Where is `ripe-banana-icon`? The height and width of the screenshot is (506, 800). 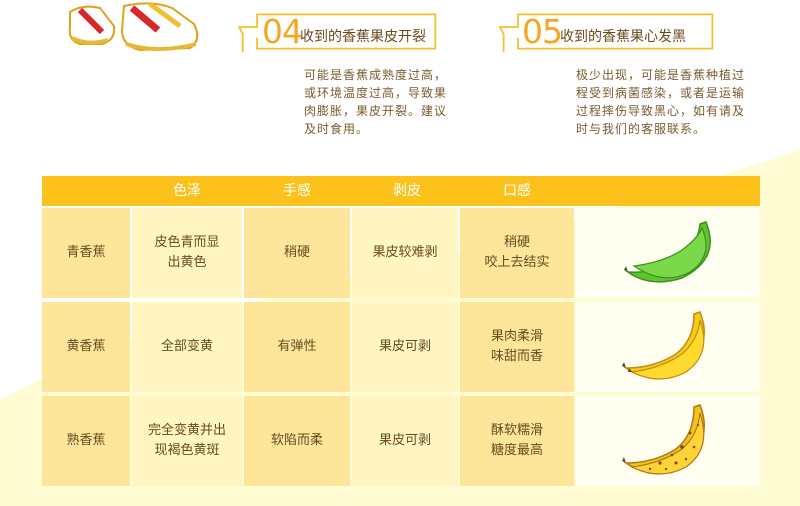
ripe-banana-icon is located at coordinates (664, 439).